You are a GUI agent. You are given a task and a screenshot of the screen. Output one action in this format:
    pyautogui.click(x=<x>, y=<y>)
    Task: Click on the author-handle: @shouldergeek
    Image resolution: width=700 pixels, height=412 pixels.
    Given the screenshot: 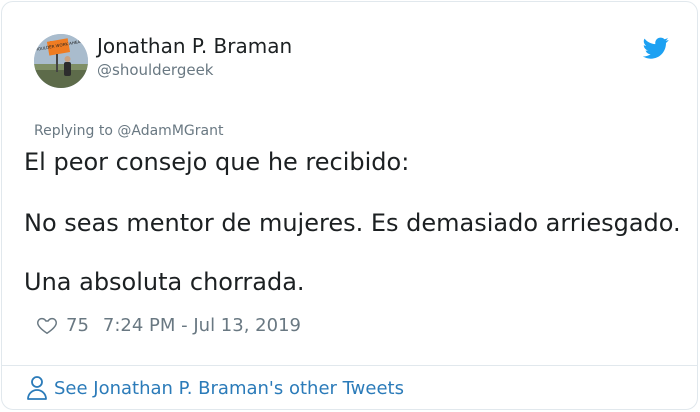 What is the action you would take?
    pyautogui.click(x=155, y=70)
    